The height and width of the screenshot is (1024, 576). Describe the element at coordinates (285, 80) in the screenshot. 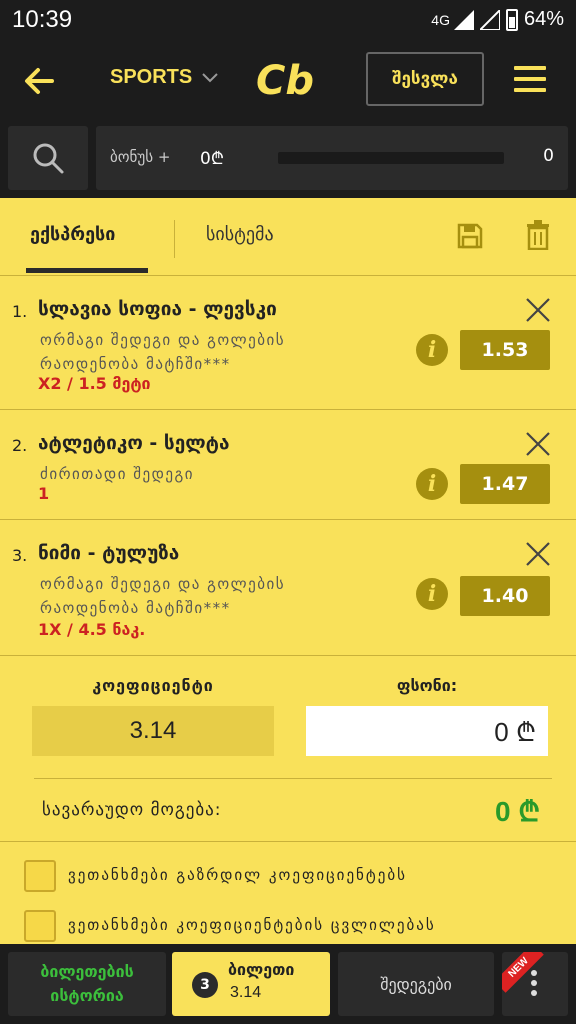

I see `logo-text: Cb` at that location.